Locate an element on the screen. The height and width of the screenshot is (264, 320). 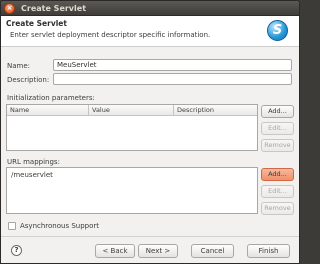
wizard-page-title: Create Servlet is located at coordinates (36, 23).